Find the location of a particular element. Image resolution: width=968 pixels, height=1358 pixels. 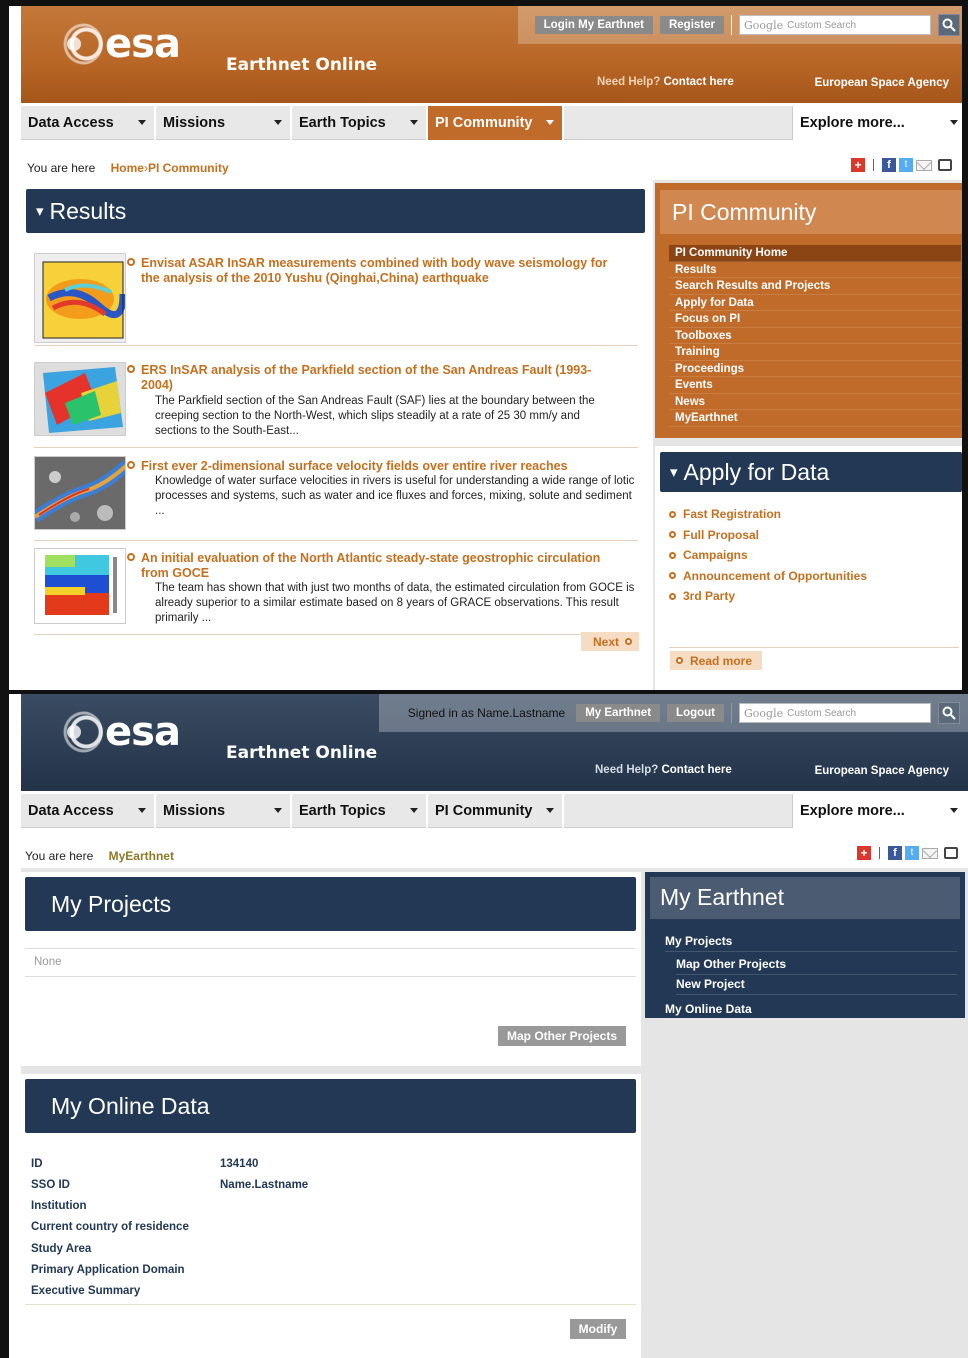

my-earthnet-title: My Earthnet is located at coordinates (805, 898).